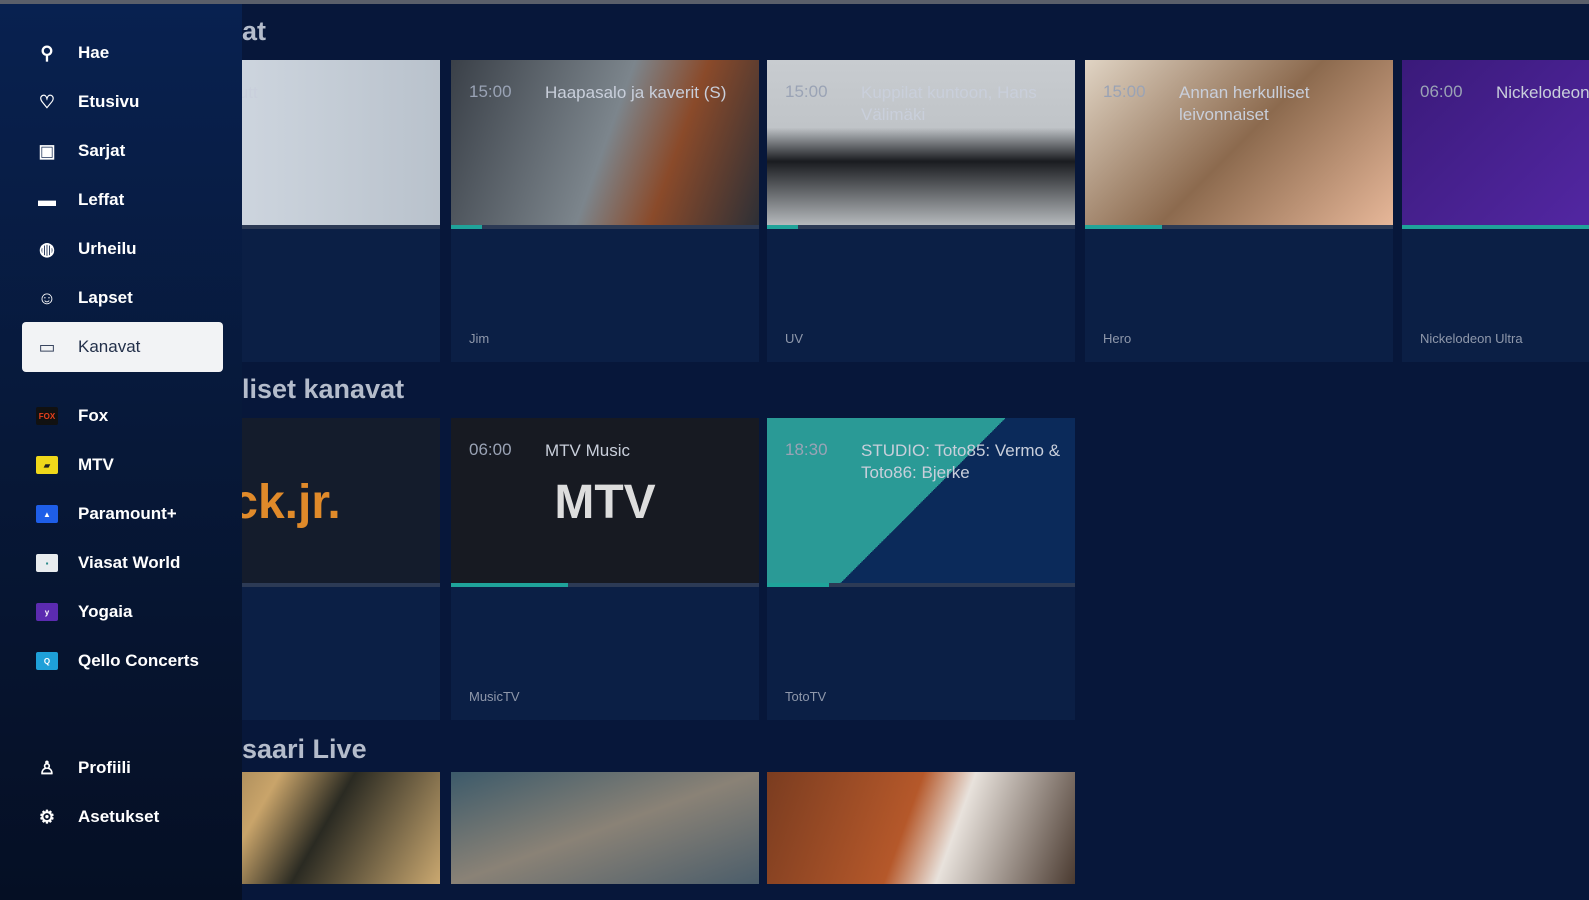 The image size is (1589, 900). I want to click on channel-name: Nickelodeon Ultra, so click(1471, 338).